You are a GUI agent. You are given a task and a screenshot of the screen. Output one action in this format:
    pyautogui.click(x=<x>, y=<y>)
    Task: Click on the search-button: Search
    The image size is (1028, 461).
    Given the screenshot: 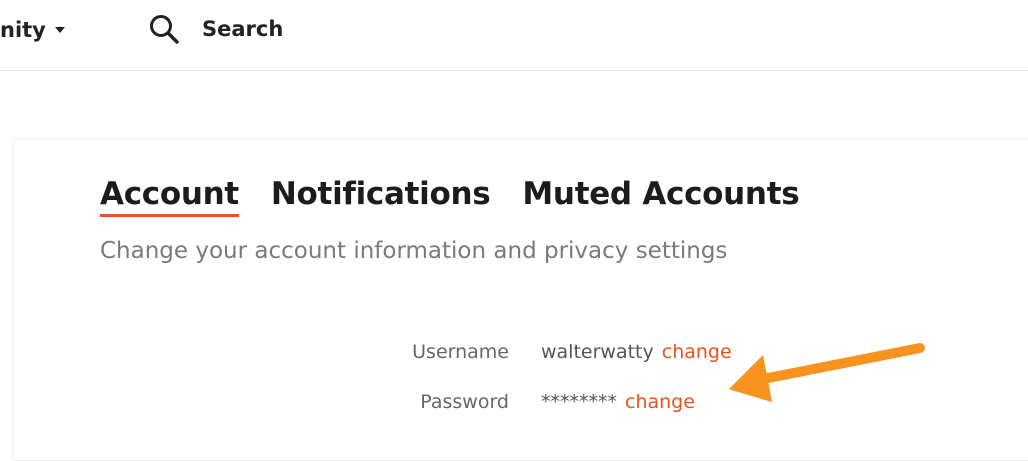 What is the action you would take?
    pyautogui.click(x=215, y=29)
    